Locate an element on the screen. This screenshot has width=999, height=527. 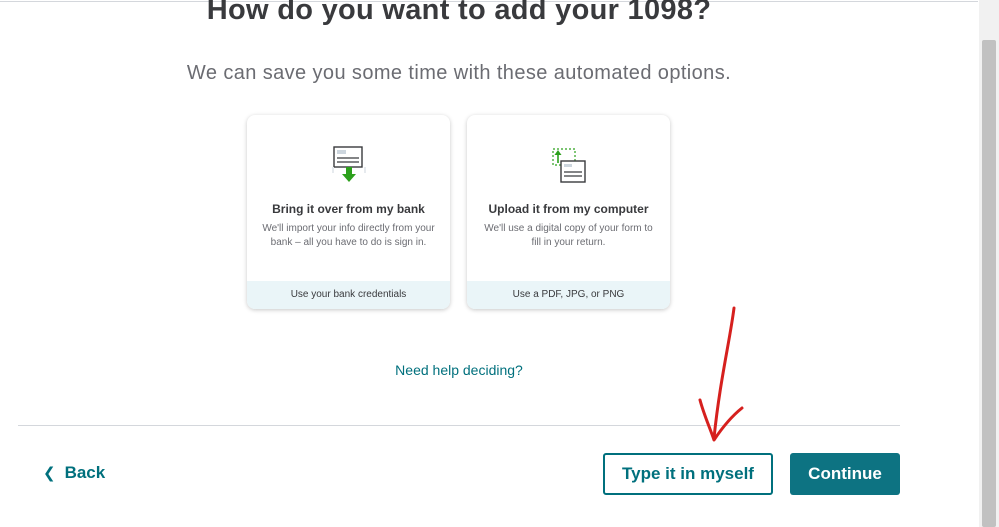
scrollbar is located at coordinates (989, 263).